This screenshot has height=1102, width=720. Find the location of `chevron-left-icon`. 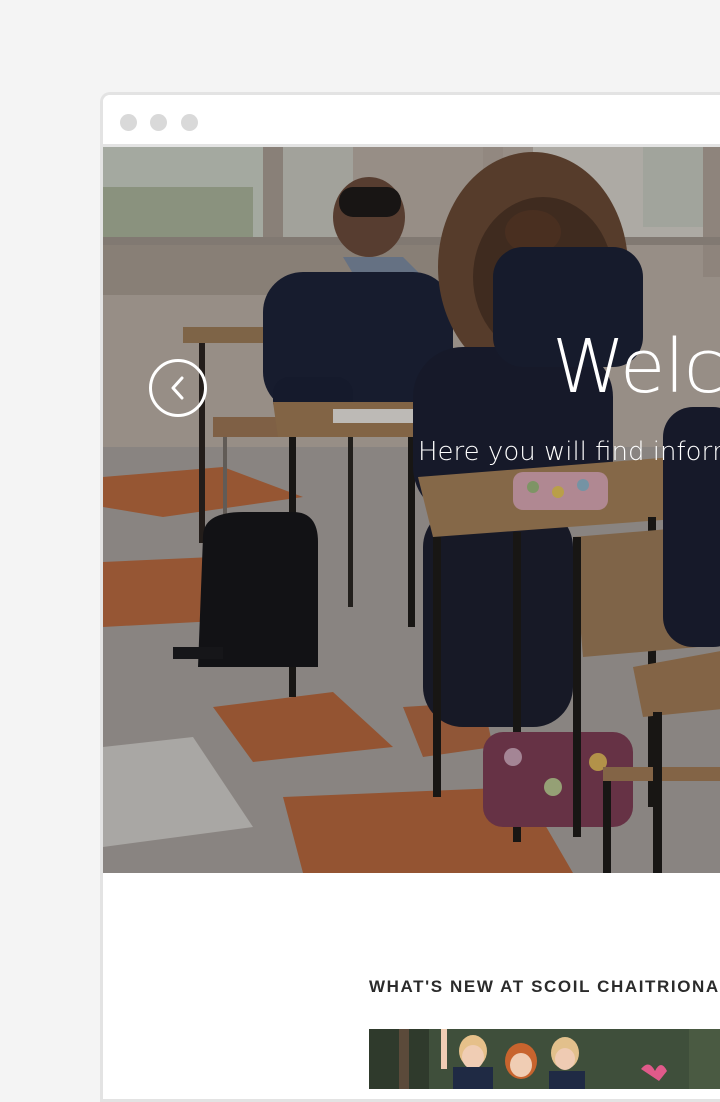

chevron-left-icon is located at coordinates (177, 388).